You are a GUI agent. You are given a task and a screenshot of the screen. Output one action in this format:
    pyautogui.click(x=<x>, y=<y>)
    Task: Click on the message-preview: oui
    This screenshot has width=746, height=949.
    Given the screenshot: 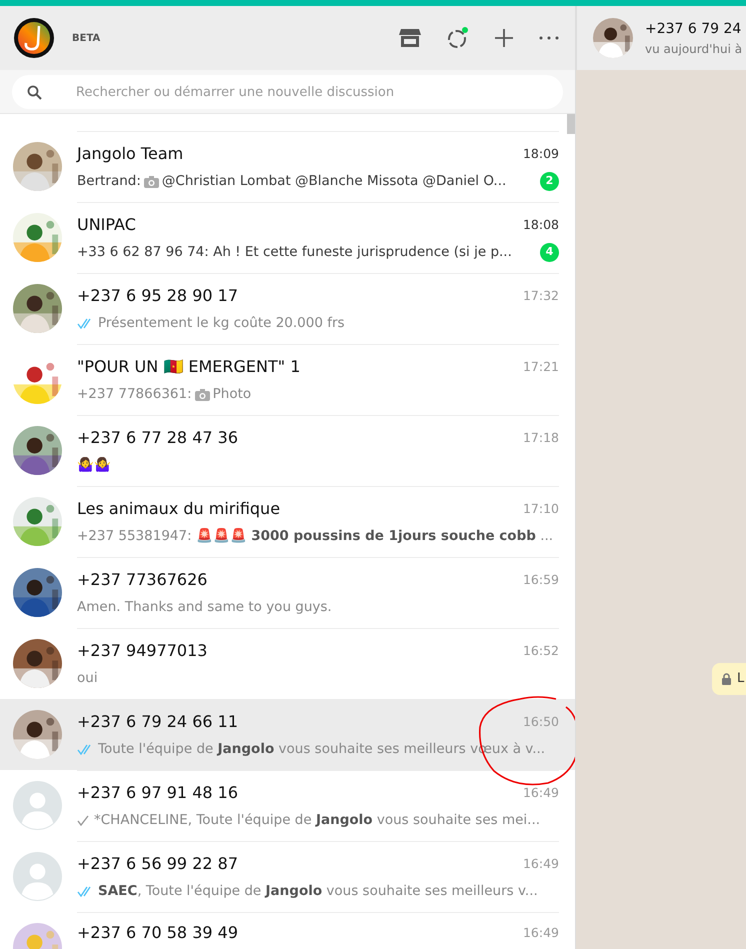 What is the action you would take?
    pyautogui.click(x=87, y=678)
    